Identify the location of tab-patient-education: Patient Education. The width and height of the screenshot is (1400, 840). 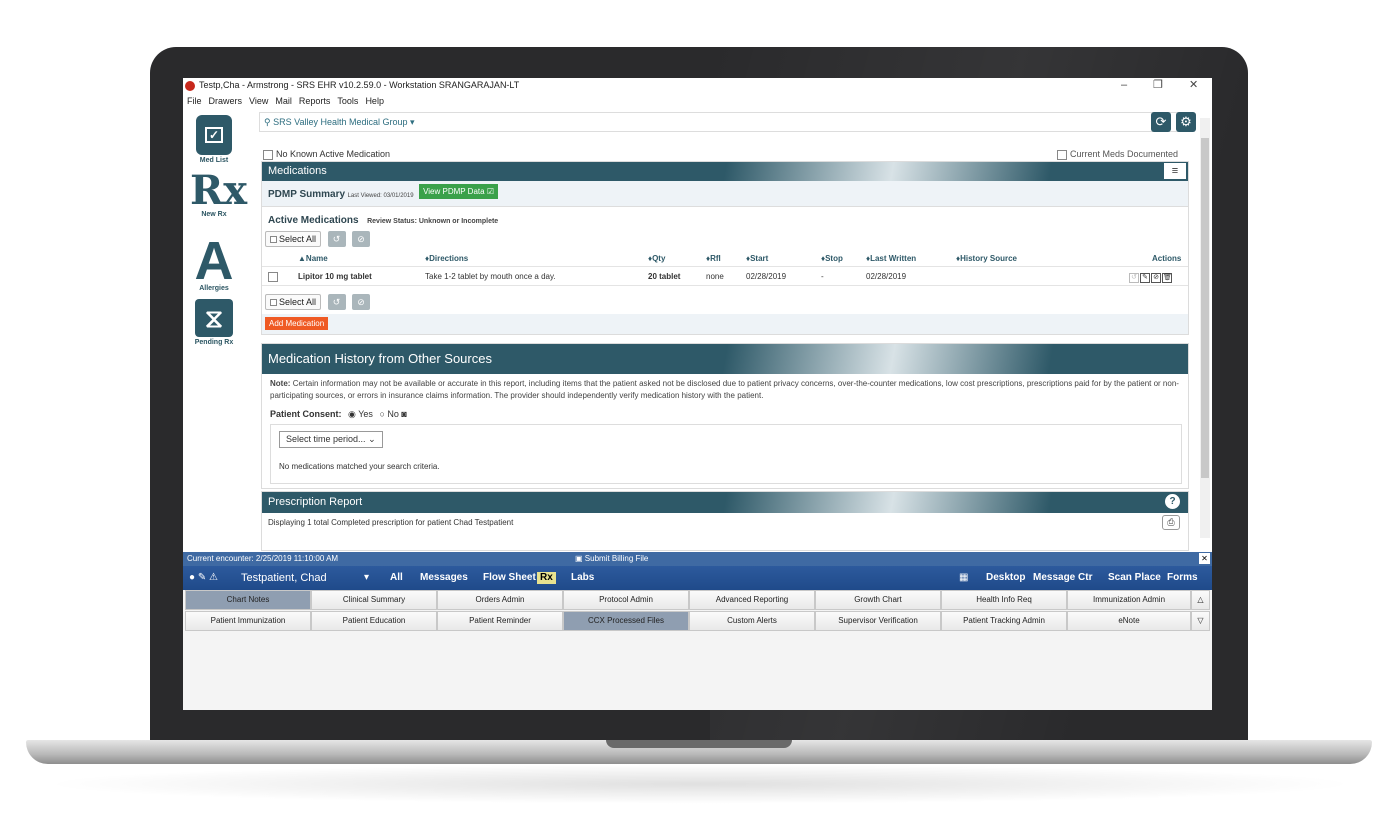
(374, 621).